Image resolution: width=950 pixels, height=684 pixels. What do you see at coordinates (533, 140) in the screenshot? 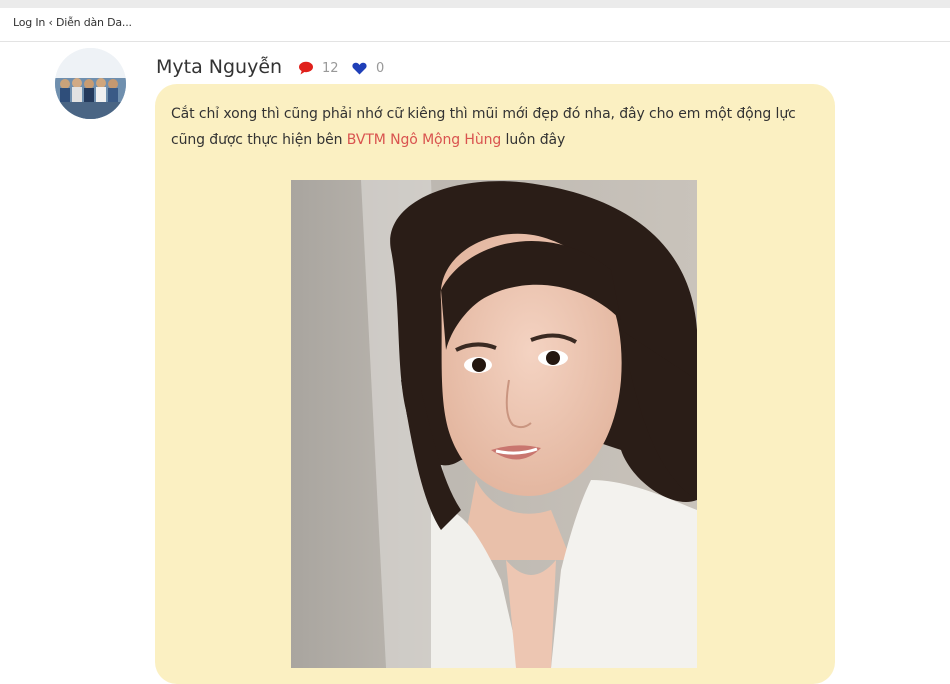
I see `post-text-after-link: luôn đây` at bounding box center [533, 140].